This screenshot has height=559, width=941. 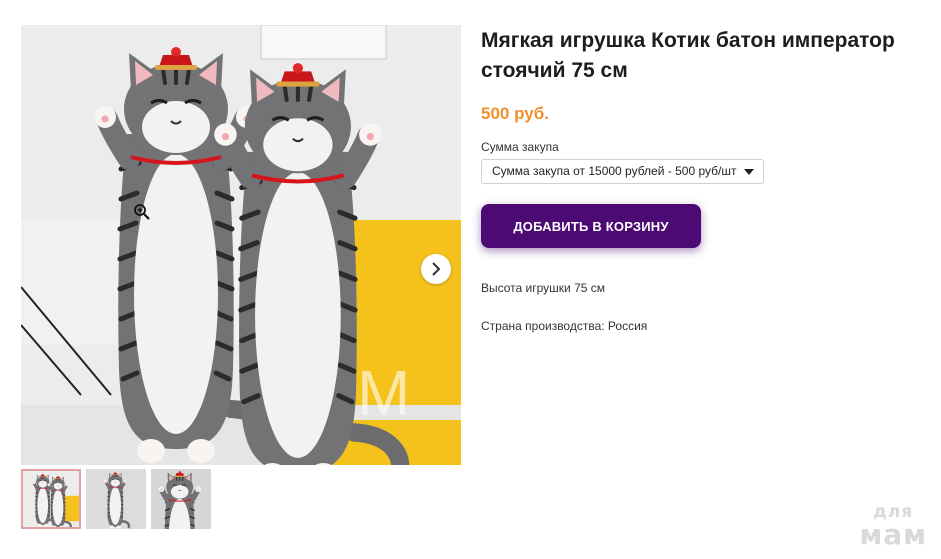 I want to click on product-price: 500 руб., so click(x=515, y=113).